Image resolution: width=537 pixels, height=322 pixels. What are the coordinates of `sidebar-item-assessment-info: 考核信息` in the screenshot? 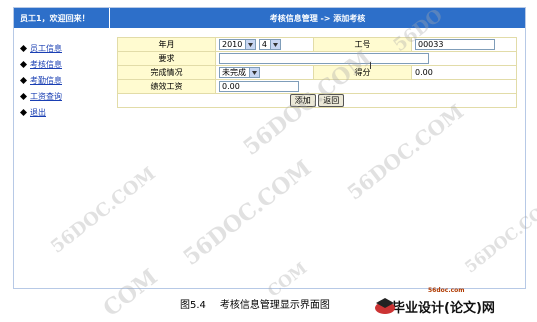 It's located at (62, 64).